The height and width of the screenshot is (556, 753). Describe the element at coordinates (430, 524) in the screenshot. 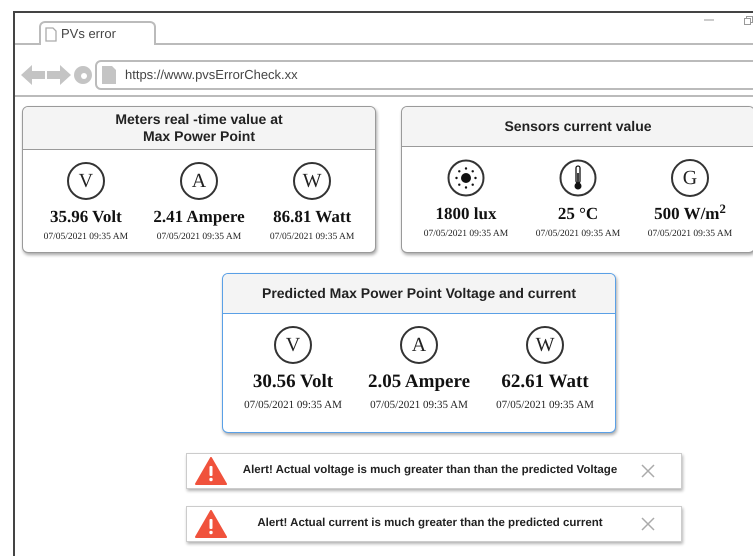

I see `alert-message: Alert! Actual current is much greater than the predicted current` at that location.